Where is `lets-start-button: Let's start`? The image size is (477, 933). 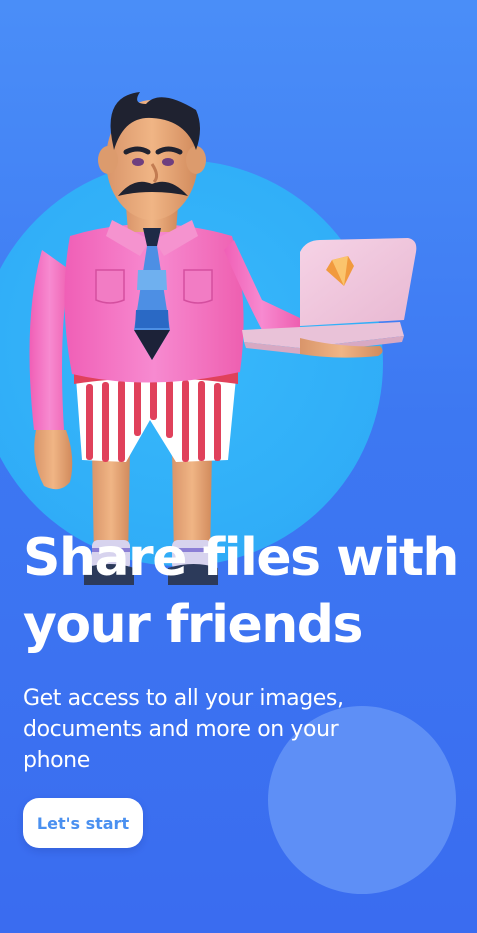 lets-start-button: Let's start is located at coordinates (83, 823).